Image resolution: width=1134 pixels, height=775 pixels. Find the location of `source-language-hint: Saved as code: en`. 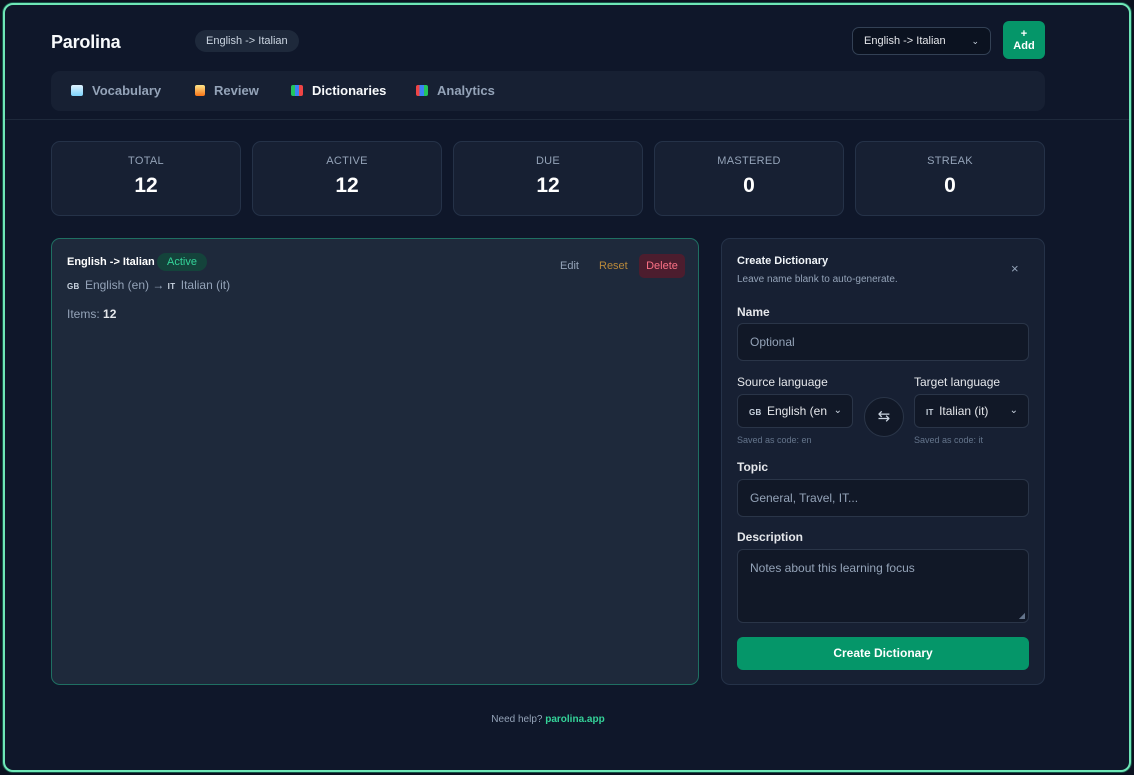

source-language-hint: Saved as code: en is located at coordinates (774, 440).